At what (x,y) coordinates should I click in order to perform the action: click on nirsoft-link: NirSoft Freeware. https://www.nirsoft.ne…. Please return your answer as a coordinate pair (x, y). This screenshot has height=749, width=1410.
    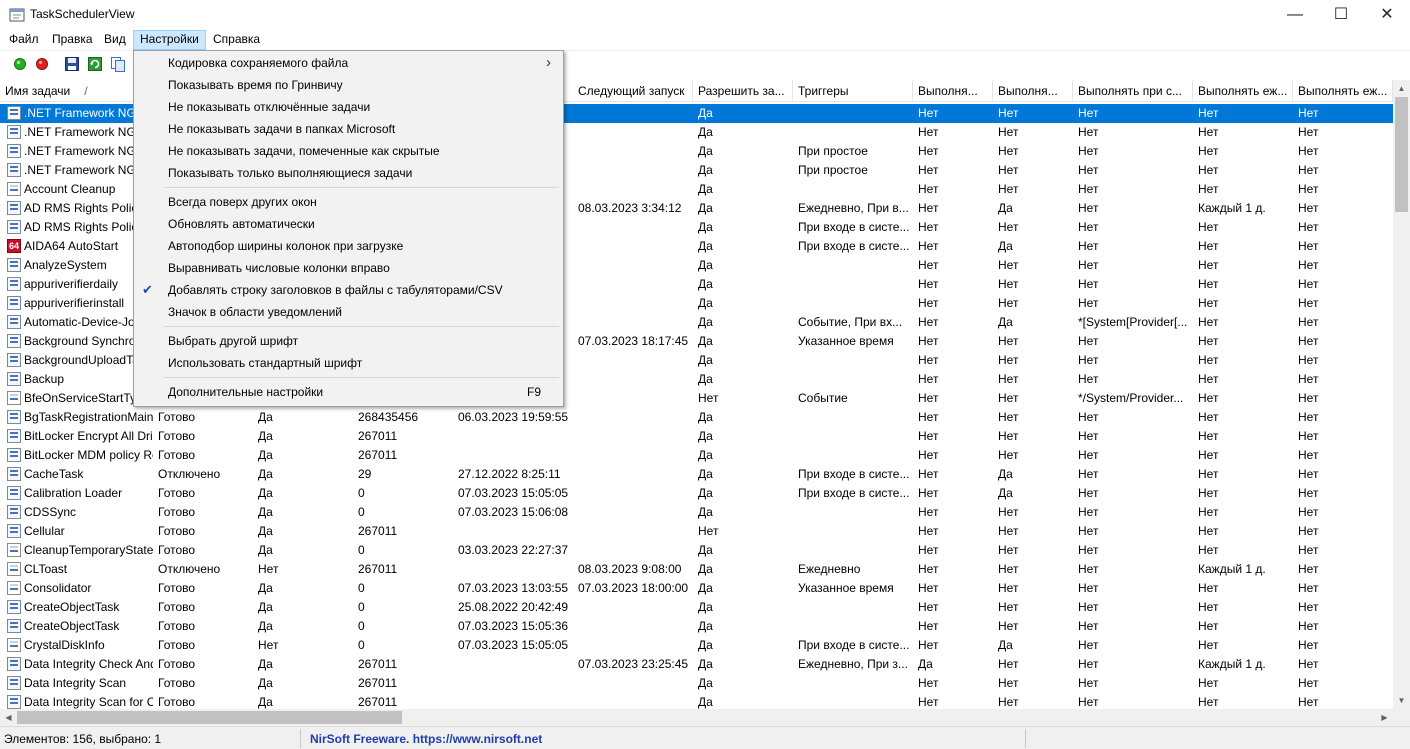
    Looking at the image, I should click on (426, 739).